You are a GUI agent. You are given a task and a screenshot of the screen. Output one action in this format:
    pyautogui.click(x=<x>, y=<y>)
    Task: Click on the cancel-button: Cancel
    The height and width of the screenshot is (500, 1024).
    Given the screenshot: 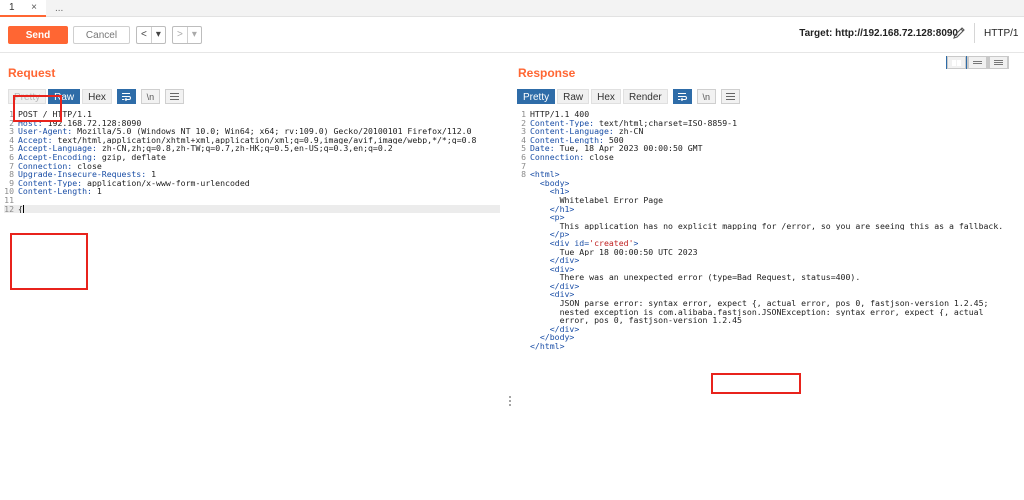 What is the action you would take?
    pyautogui.click(x=101, y=35)
    